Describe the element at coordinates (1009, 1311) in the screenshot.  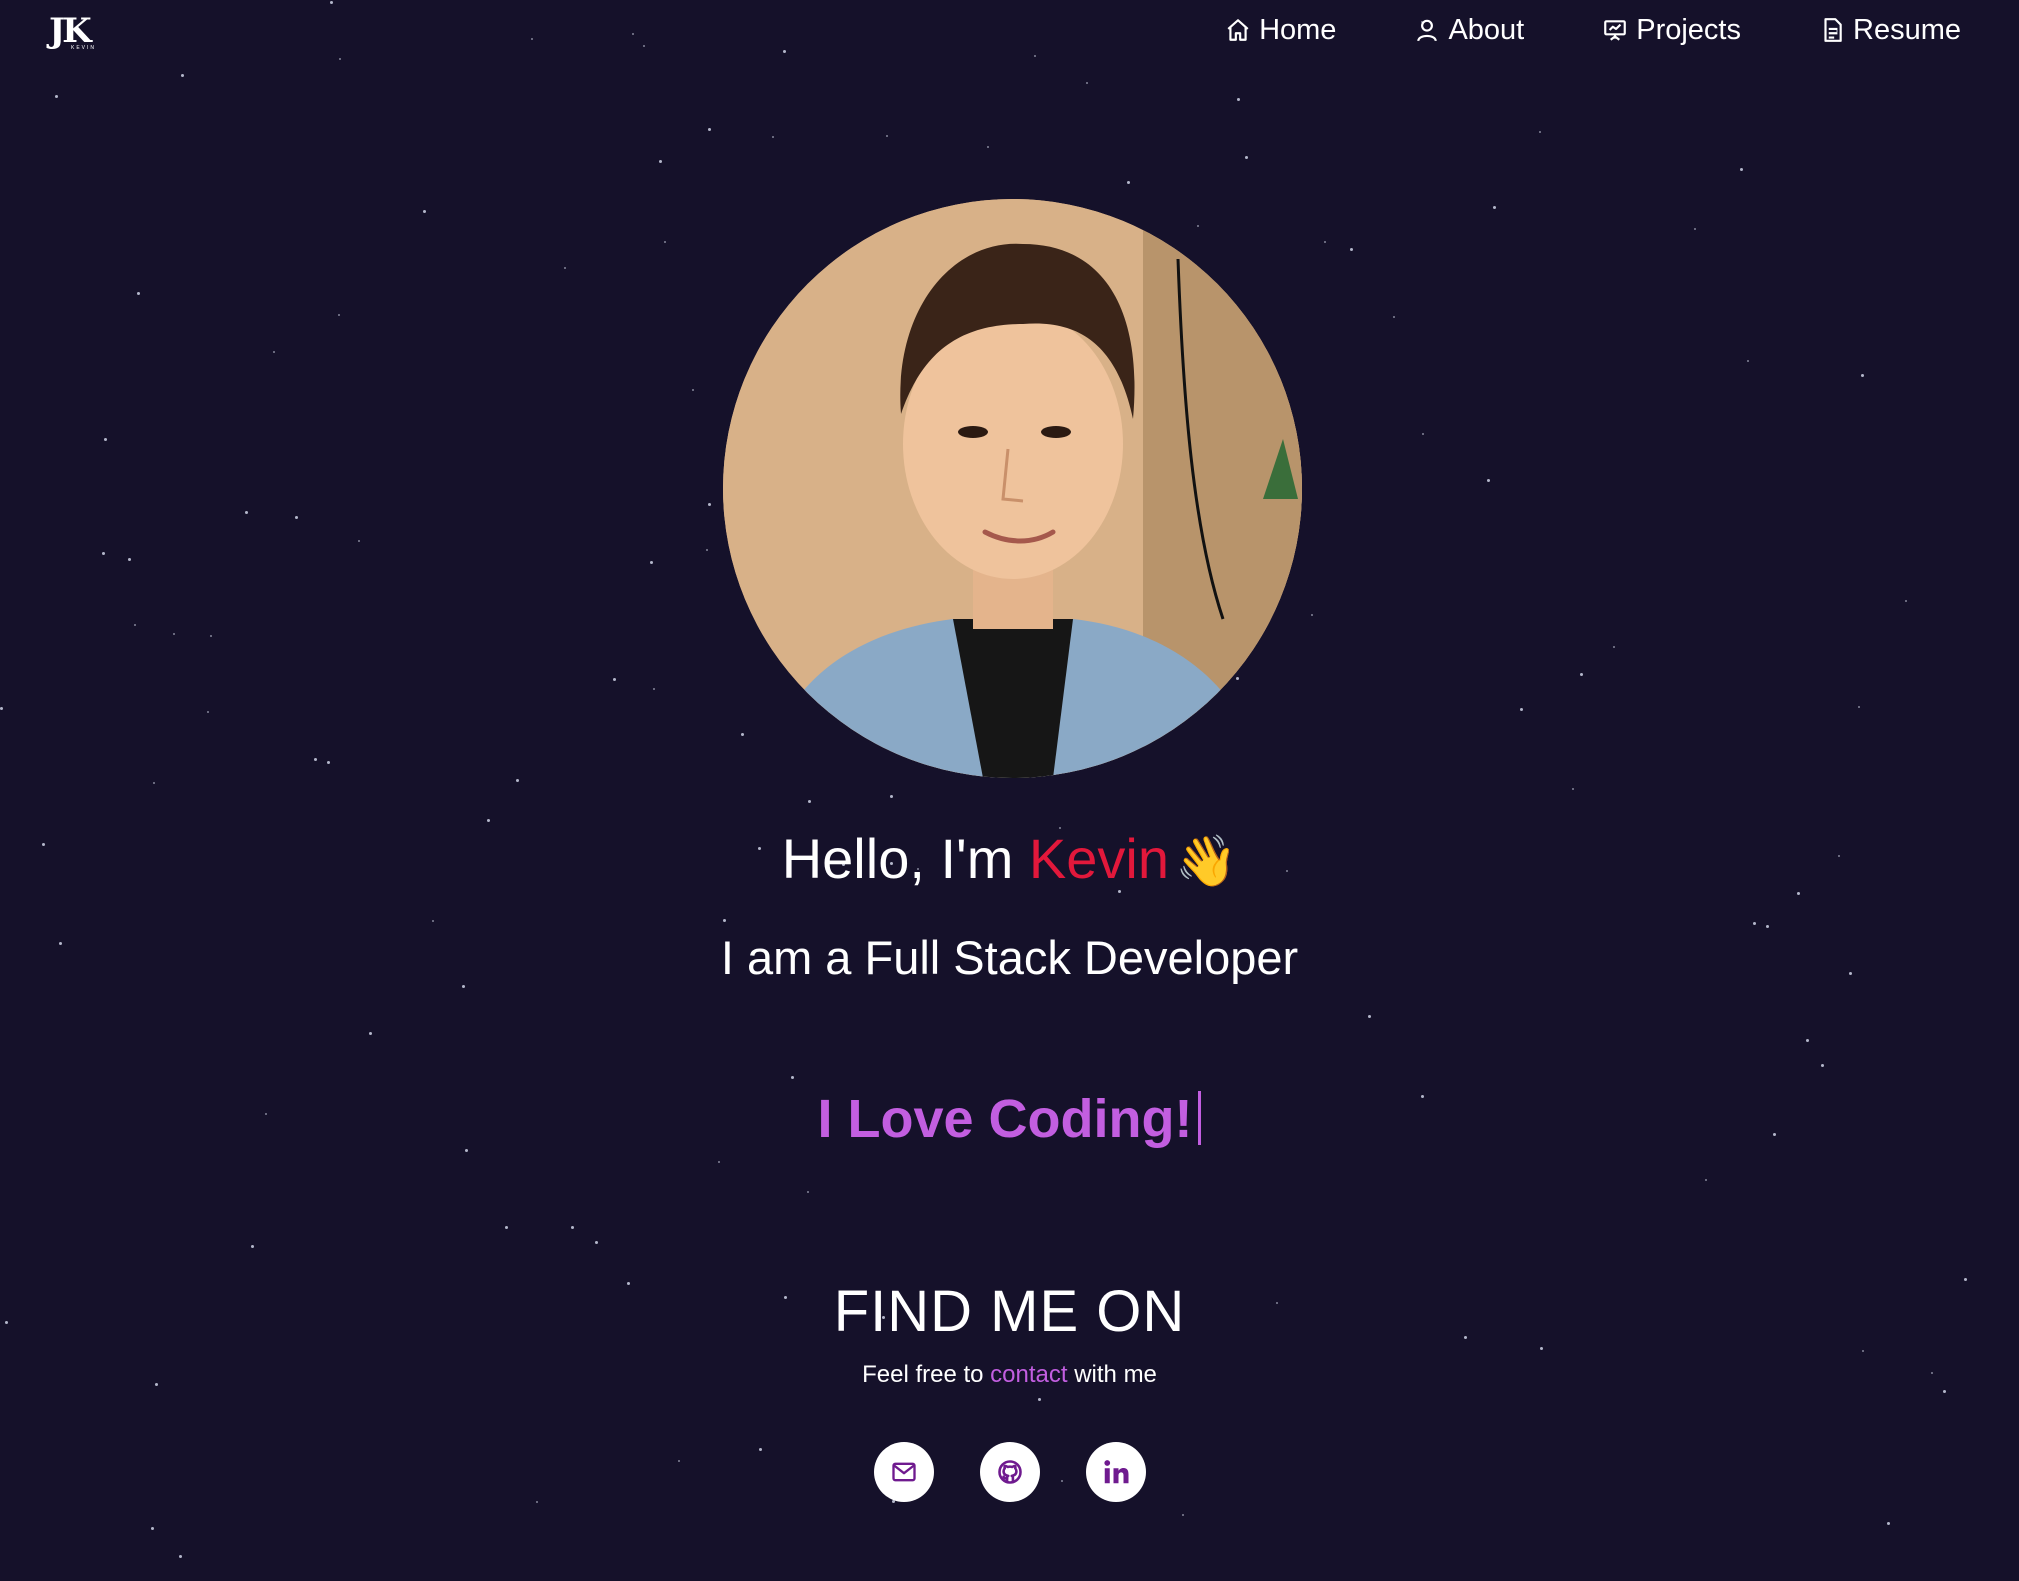
I see `find-me-title: FIND ME ON` at that location.